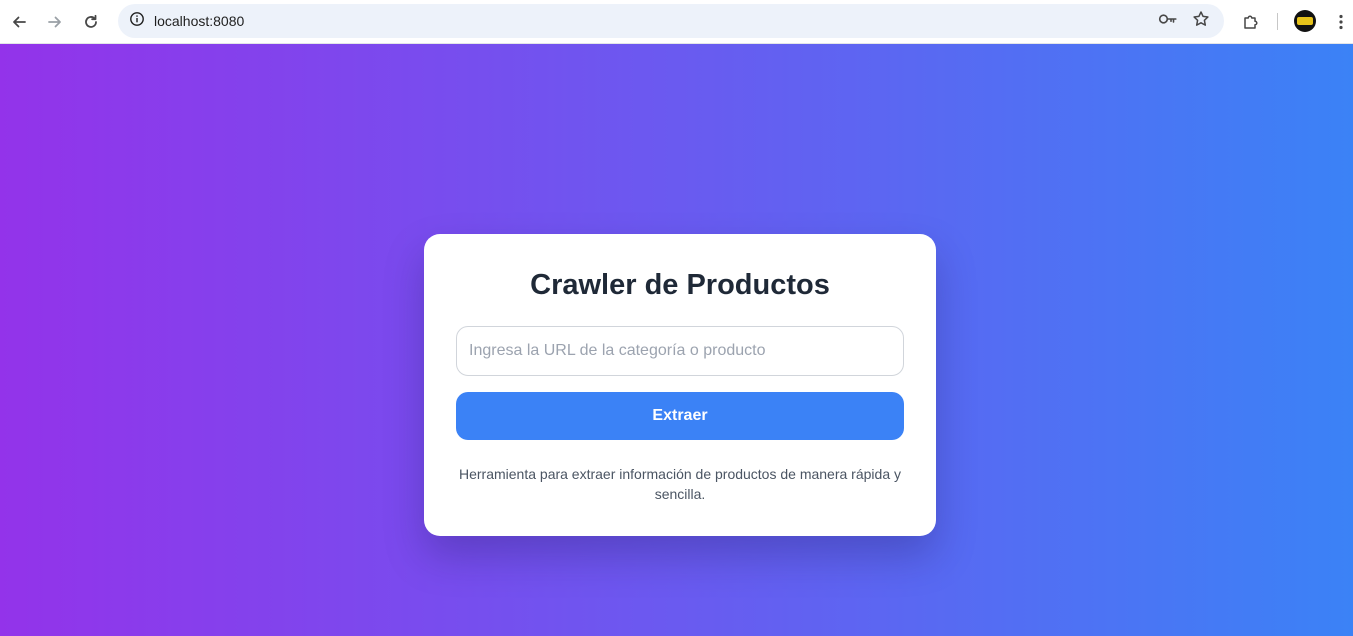 The height and width of the screenshot is (636, 1353). I want to click on reload-icon, so click(91, 22).